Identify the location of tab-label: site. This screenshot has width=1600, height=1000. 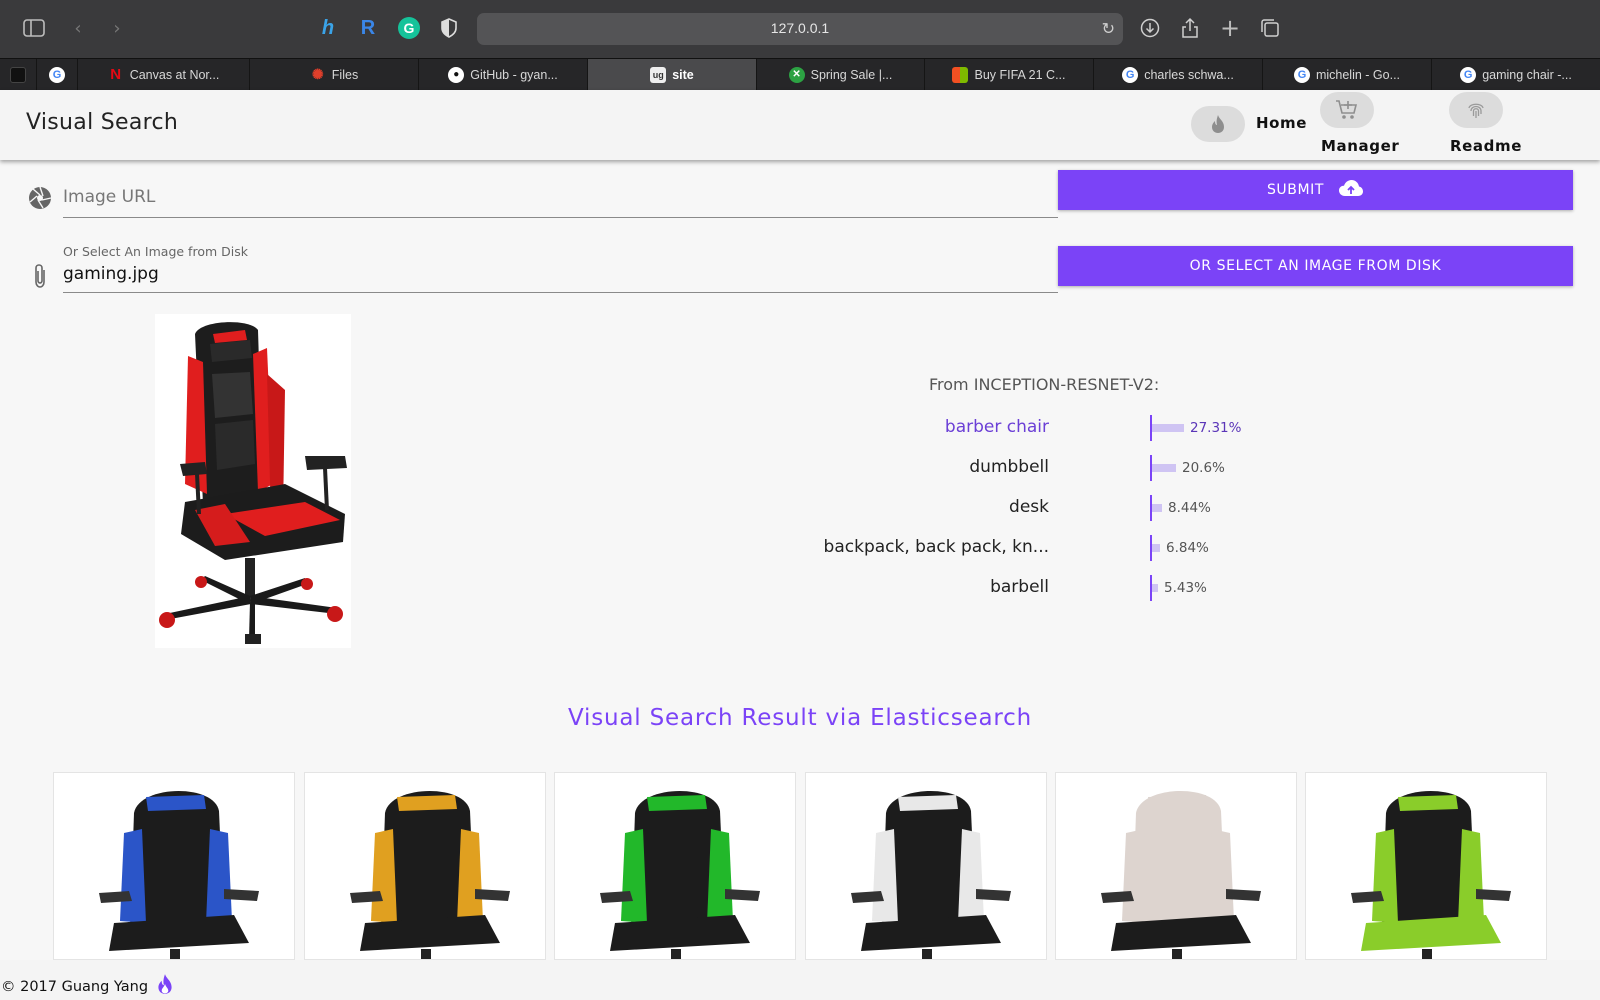
(683, 74).